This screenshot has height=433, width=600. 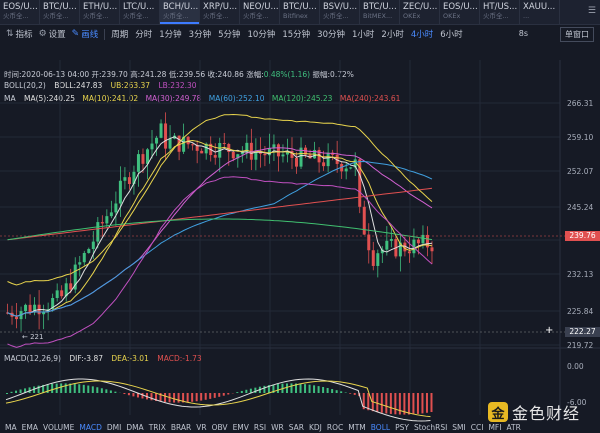 What do you see at coordinates (458, 428) in the screenshot?
I see `indicator-tab: SMI` at bounding box center [458, 428].